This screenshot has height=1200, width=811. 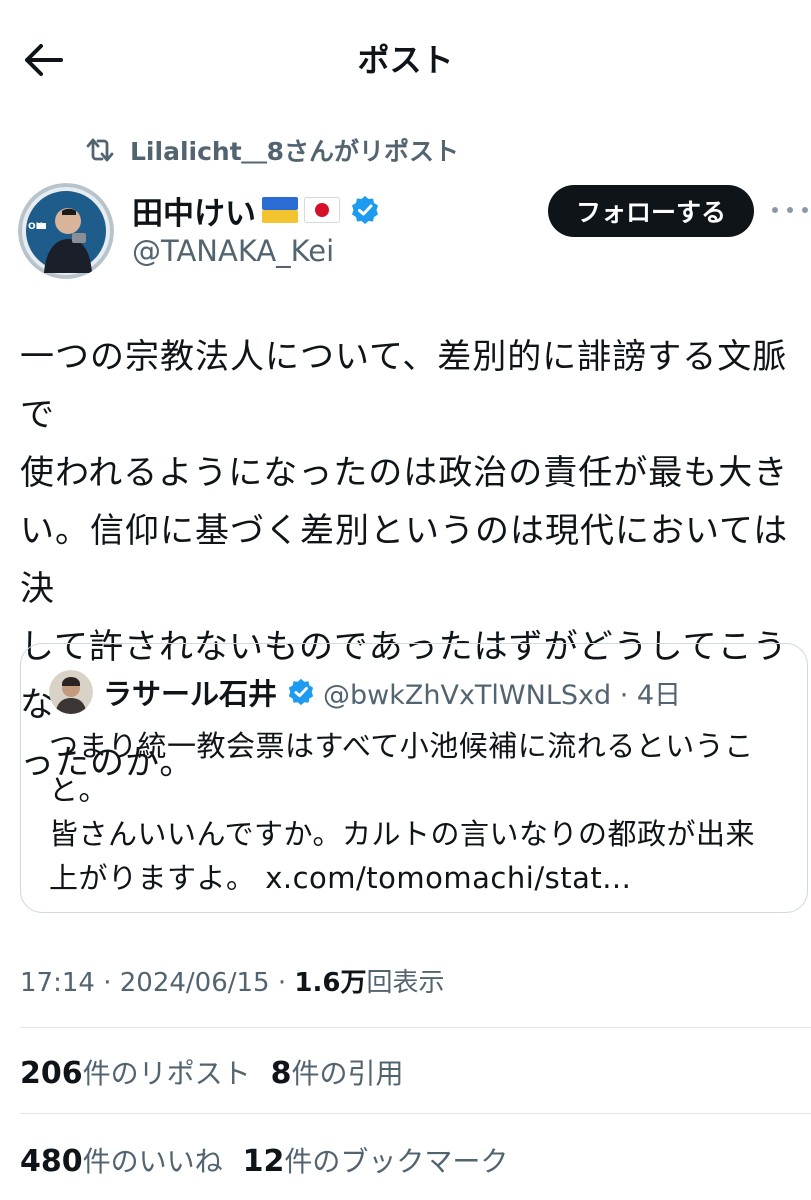 What do you see at coordinates (301, 692) in the screenshot?
I see `quote-verified-badge-icon` at bounding box center [301, 692].